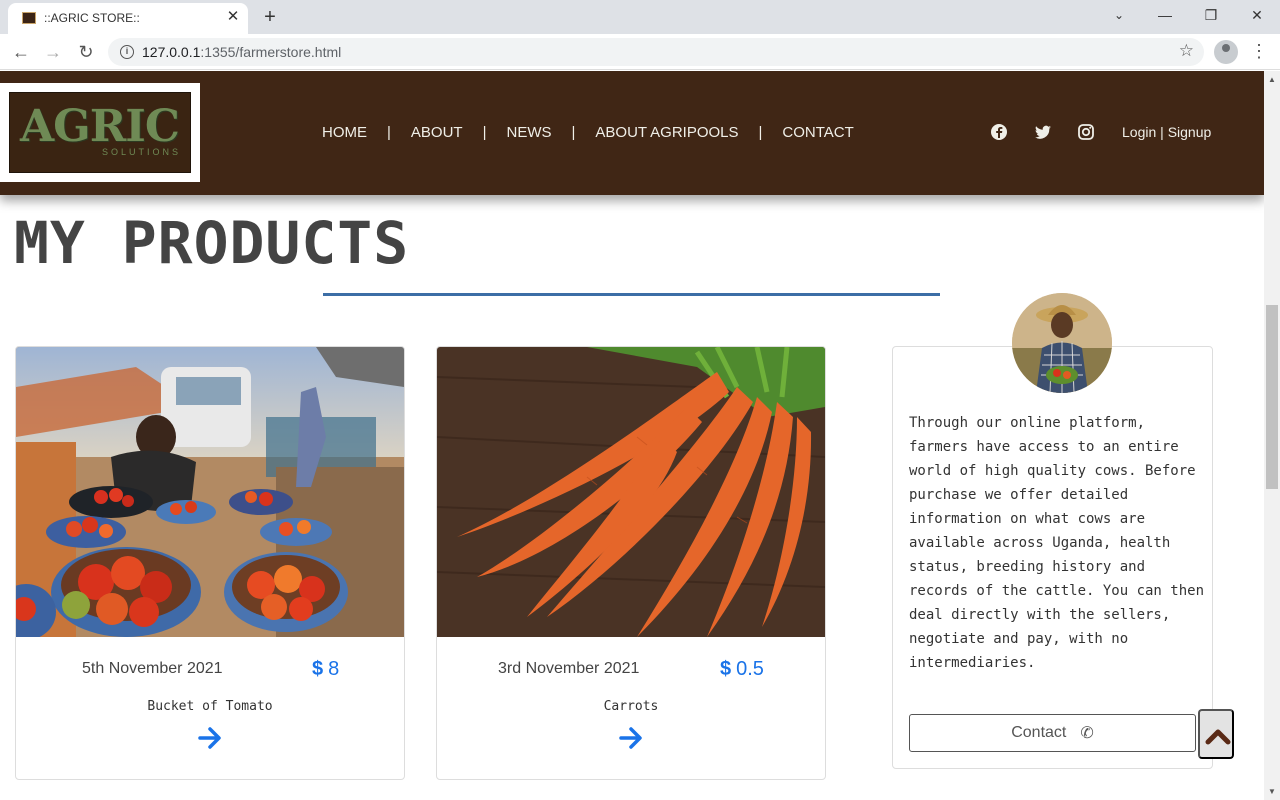 Image resolution: width=1280 pixels, height=800 pixels. Describe the element at coordinates (666, 132) in the screenshot. I see `nav-about-agripools: ABOUT AGRIPOOLS` at that location.